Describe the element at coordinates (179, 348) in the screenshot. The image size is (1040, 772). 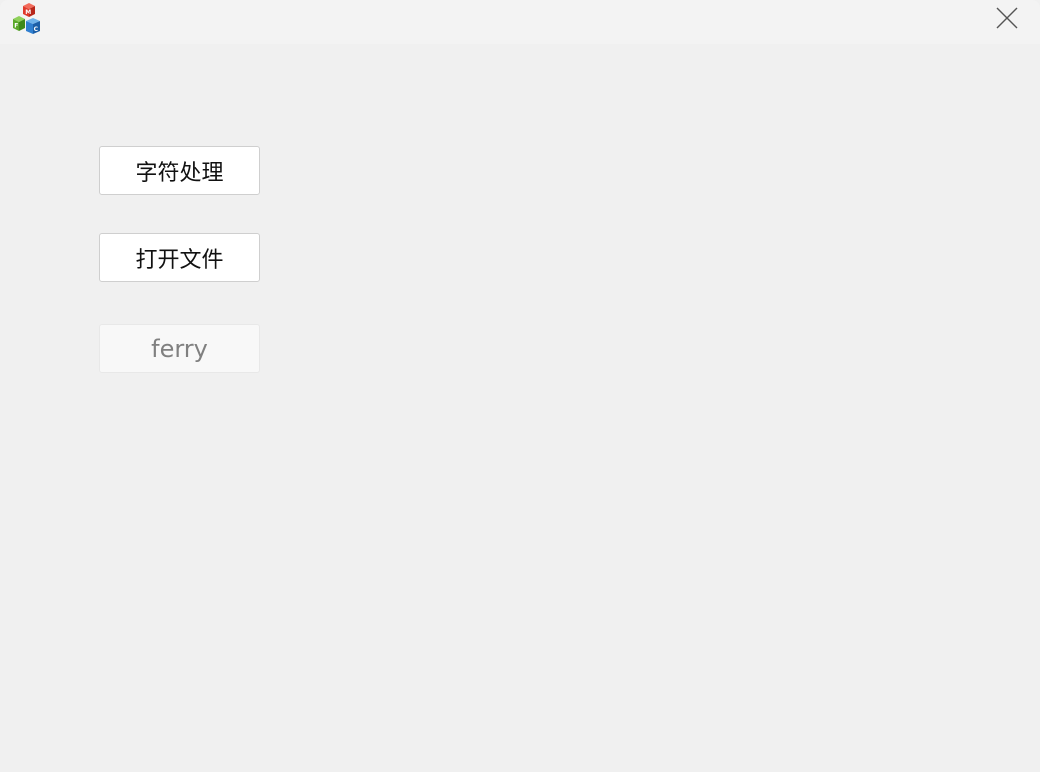
I see `ferry-button: ferry` at that location.